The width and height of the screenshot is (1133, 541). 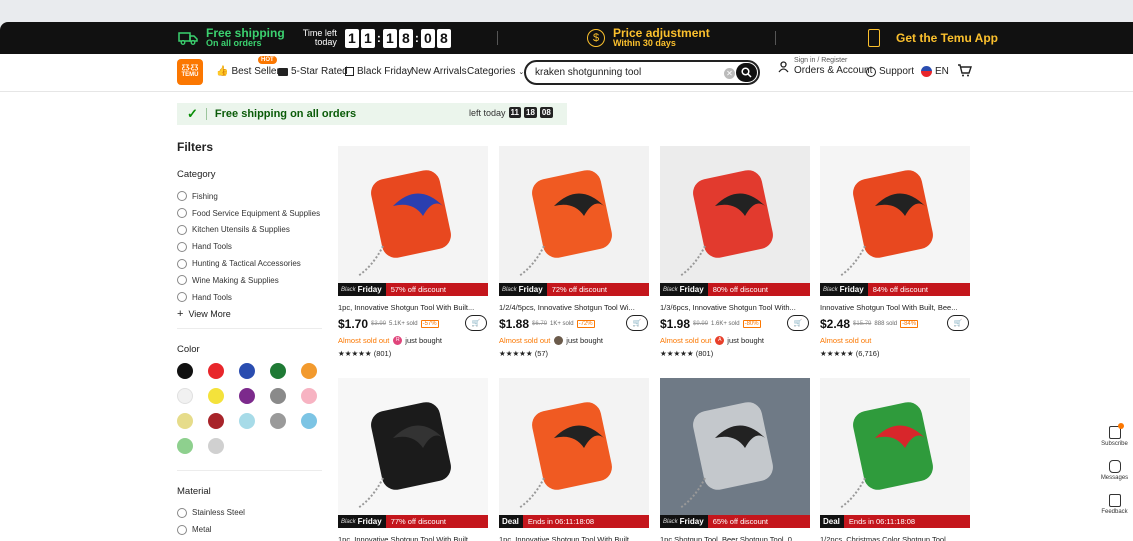 What do you see at coordinates (249, 230) in the screenshot?
I see `category-option: Kitchen Utensils & Supplies` at bounding box center [249, 230].